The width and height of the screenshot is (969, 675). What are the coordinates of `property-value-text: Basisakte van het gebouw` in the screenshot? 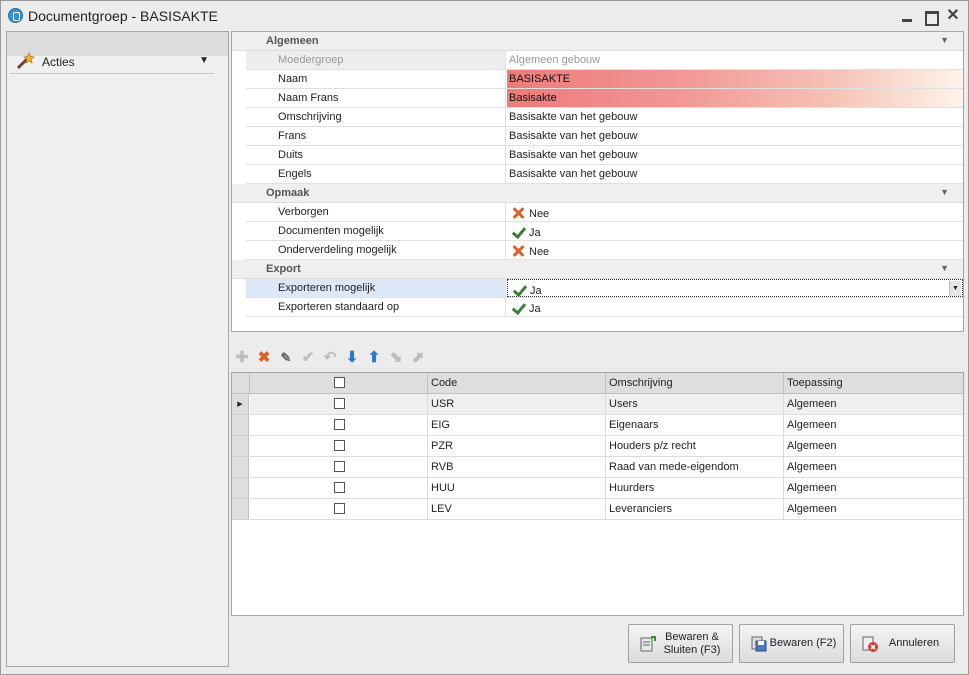 It's located at (573, 174).